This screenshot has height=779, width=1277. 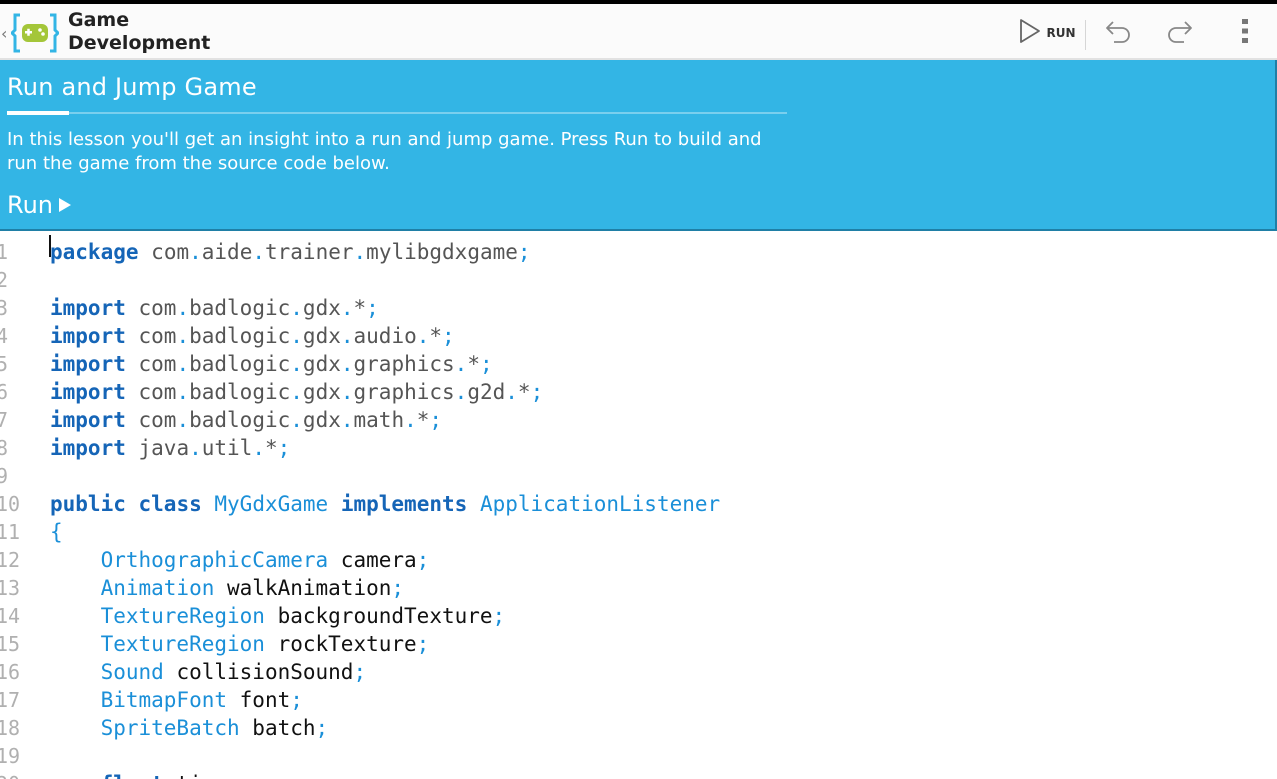 I want to click on code-token: collisionSound, so click(x=258, y=672).